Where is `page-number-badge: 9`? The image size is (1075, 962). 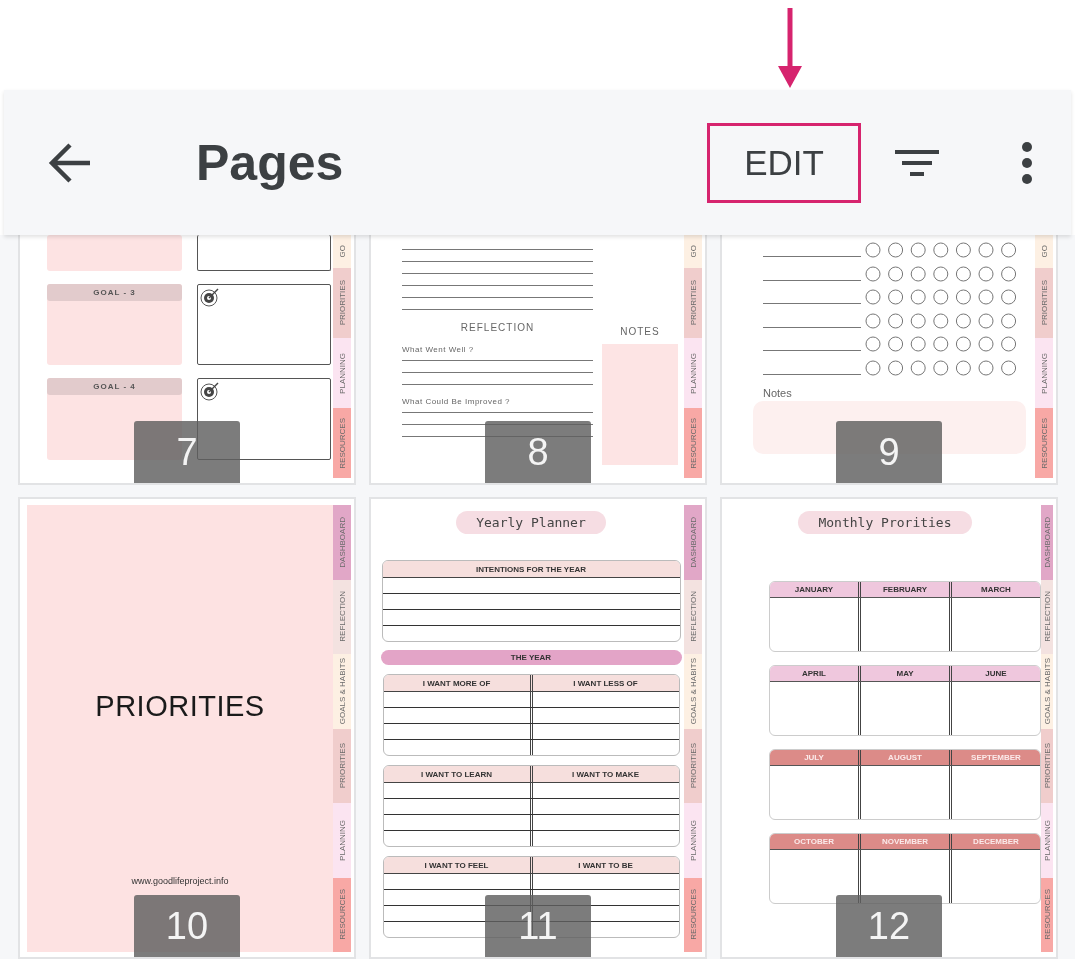
page-number-badge: 9 is located at coordinates (889, 452).